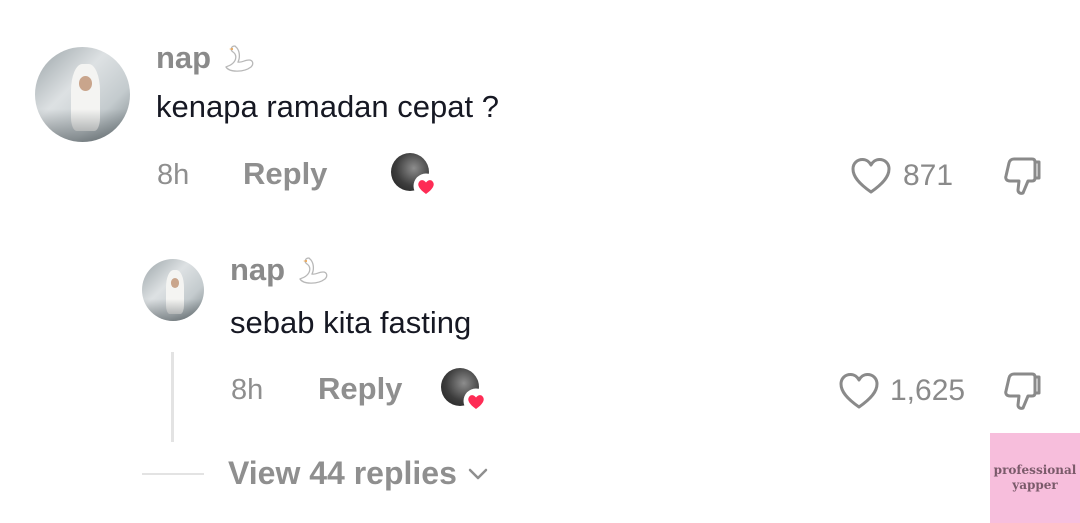 This screenshot has width=1080, height=523. What do you see at coordinates (351, 322) in the screenshot?
I see `reply-text: sebab kita fasting` at bounding box center [351, 322].